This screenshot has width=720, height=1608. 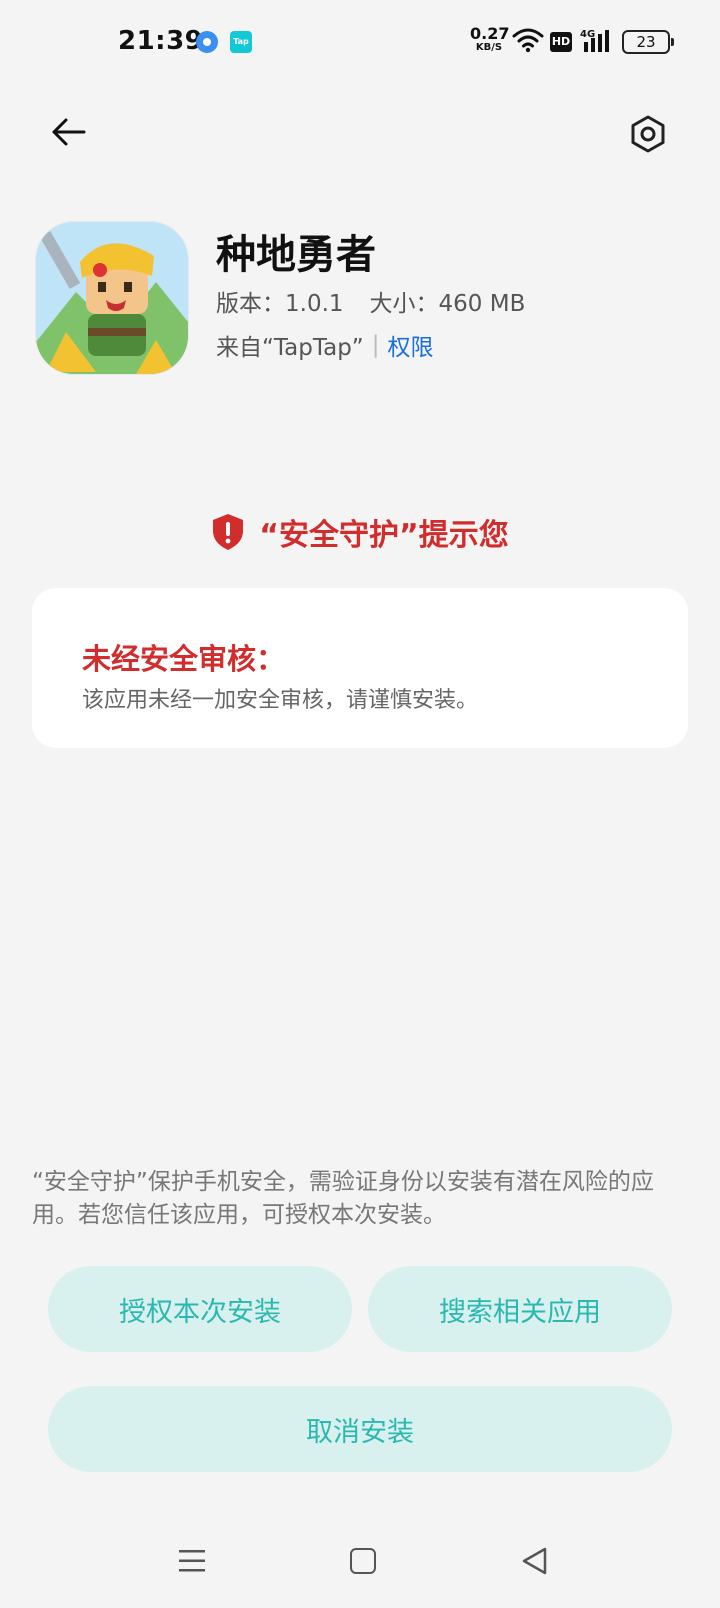 I want to click on back-button, so click(x=68, y=132).